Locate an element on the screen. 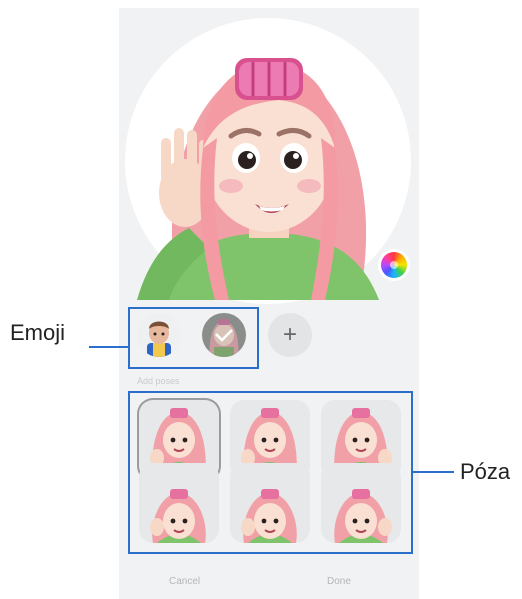 This screenshot has width=522, height=599. pose-callout-box is located at coordinates (270, 472).